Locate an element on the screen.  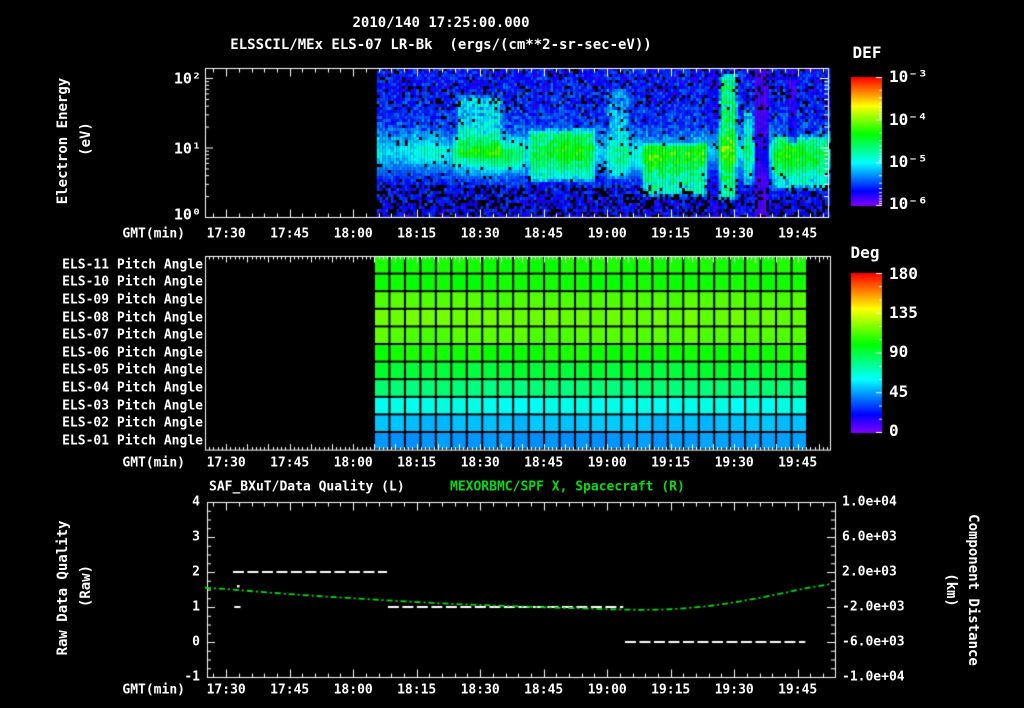
els-row-label: ELS-01 Pitch Angle is located at coordinates (132, 441).